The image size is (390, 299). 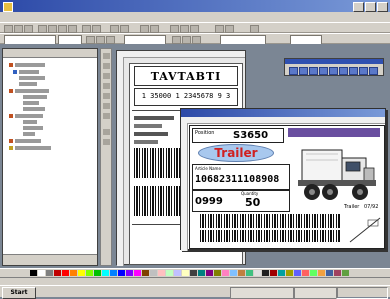 I want to click on rect-tool, so click(x=106, y=96).